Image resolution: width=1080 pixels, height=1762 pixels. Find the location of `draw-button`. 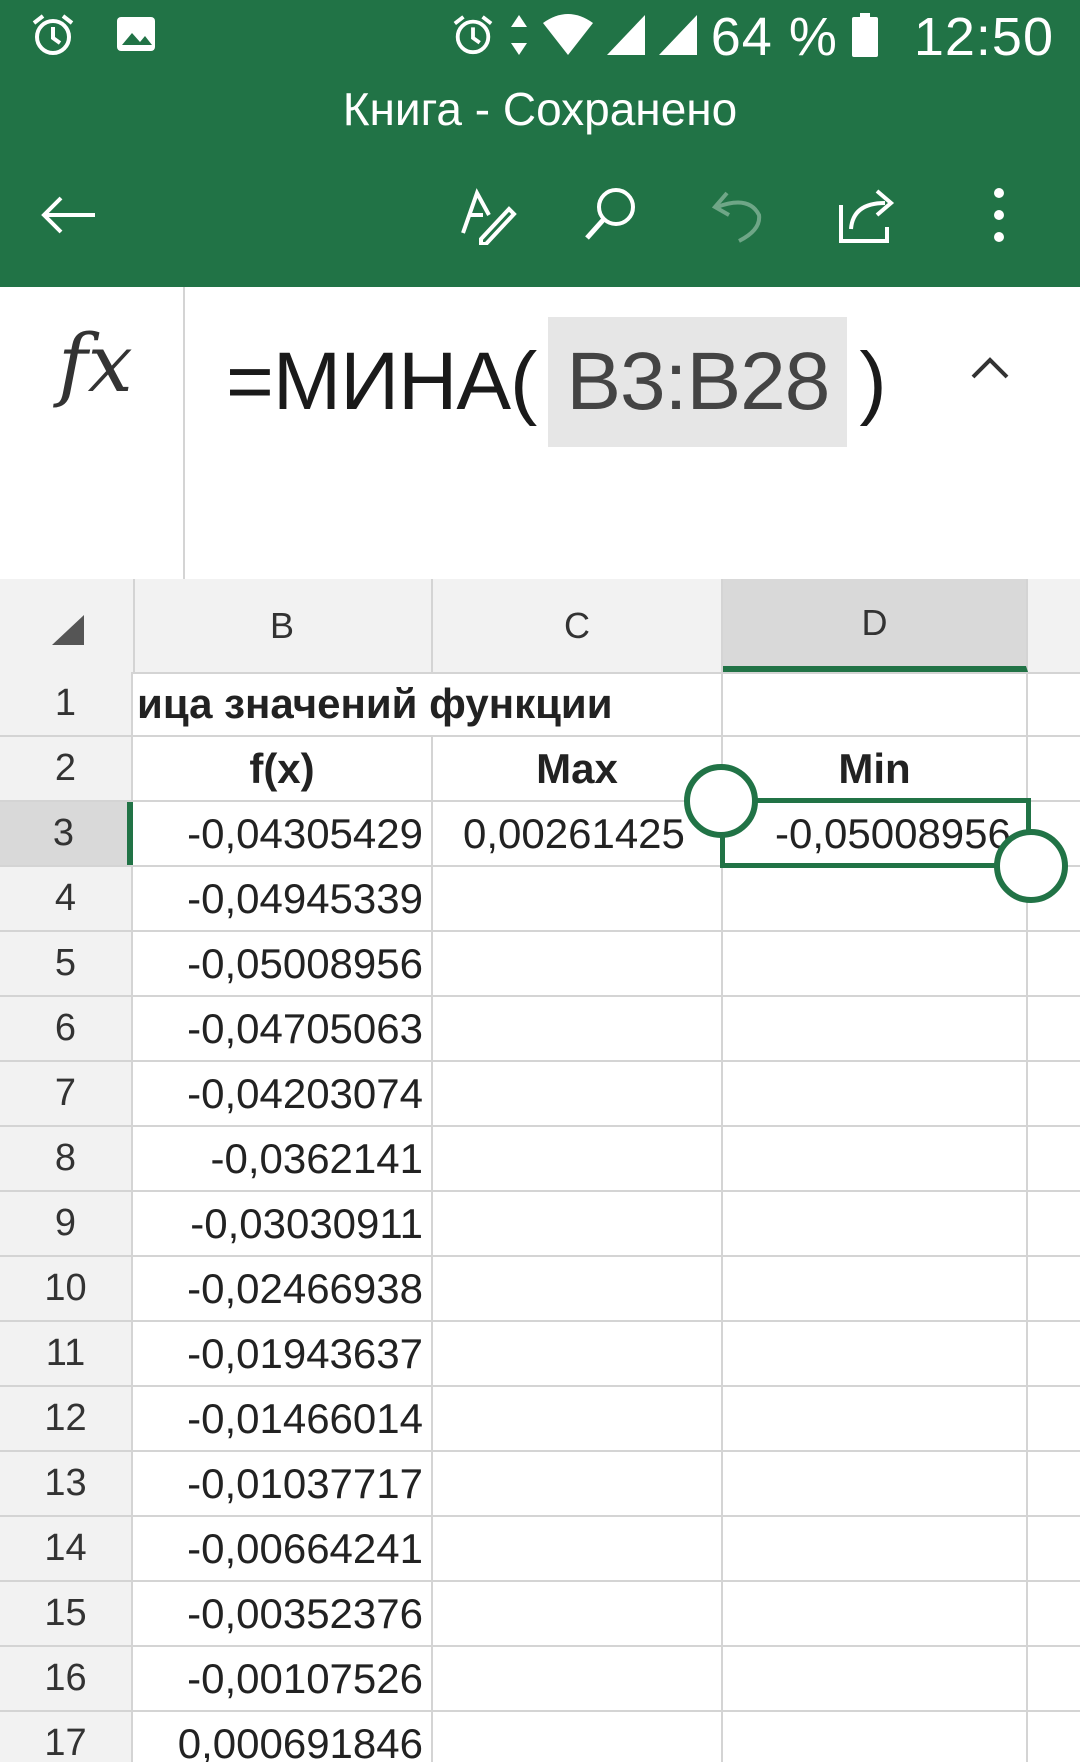

draw-button is located at coordinates (487, 215).